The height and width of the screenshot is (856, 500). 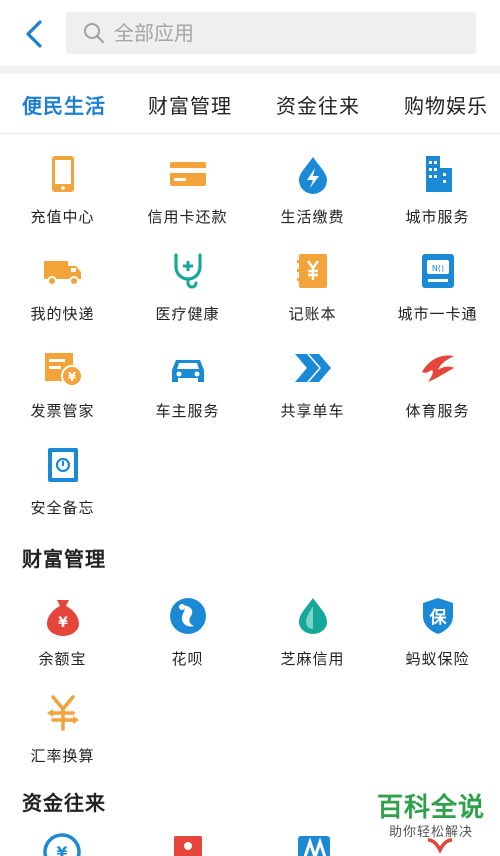 I want to click on app-transfer-partial: ¥, so click(x=62, y=844).